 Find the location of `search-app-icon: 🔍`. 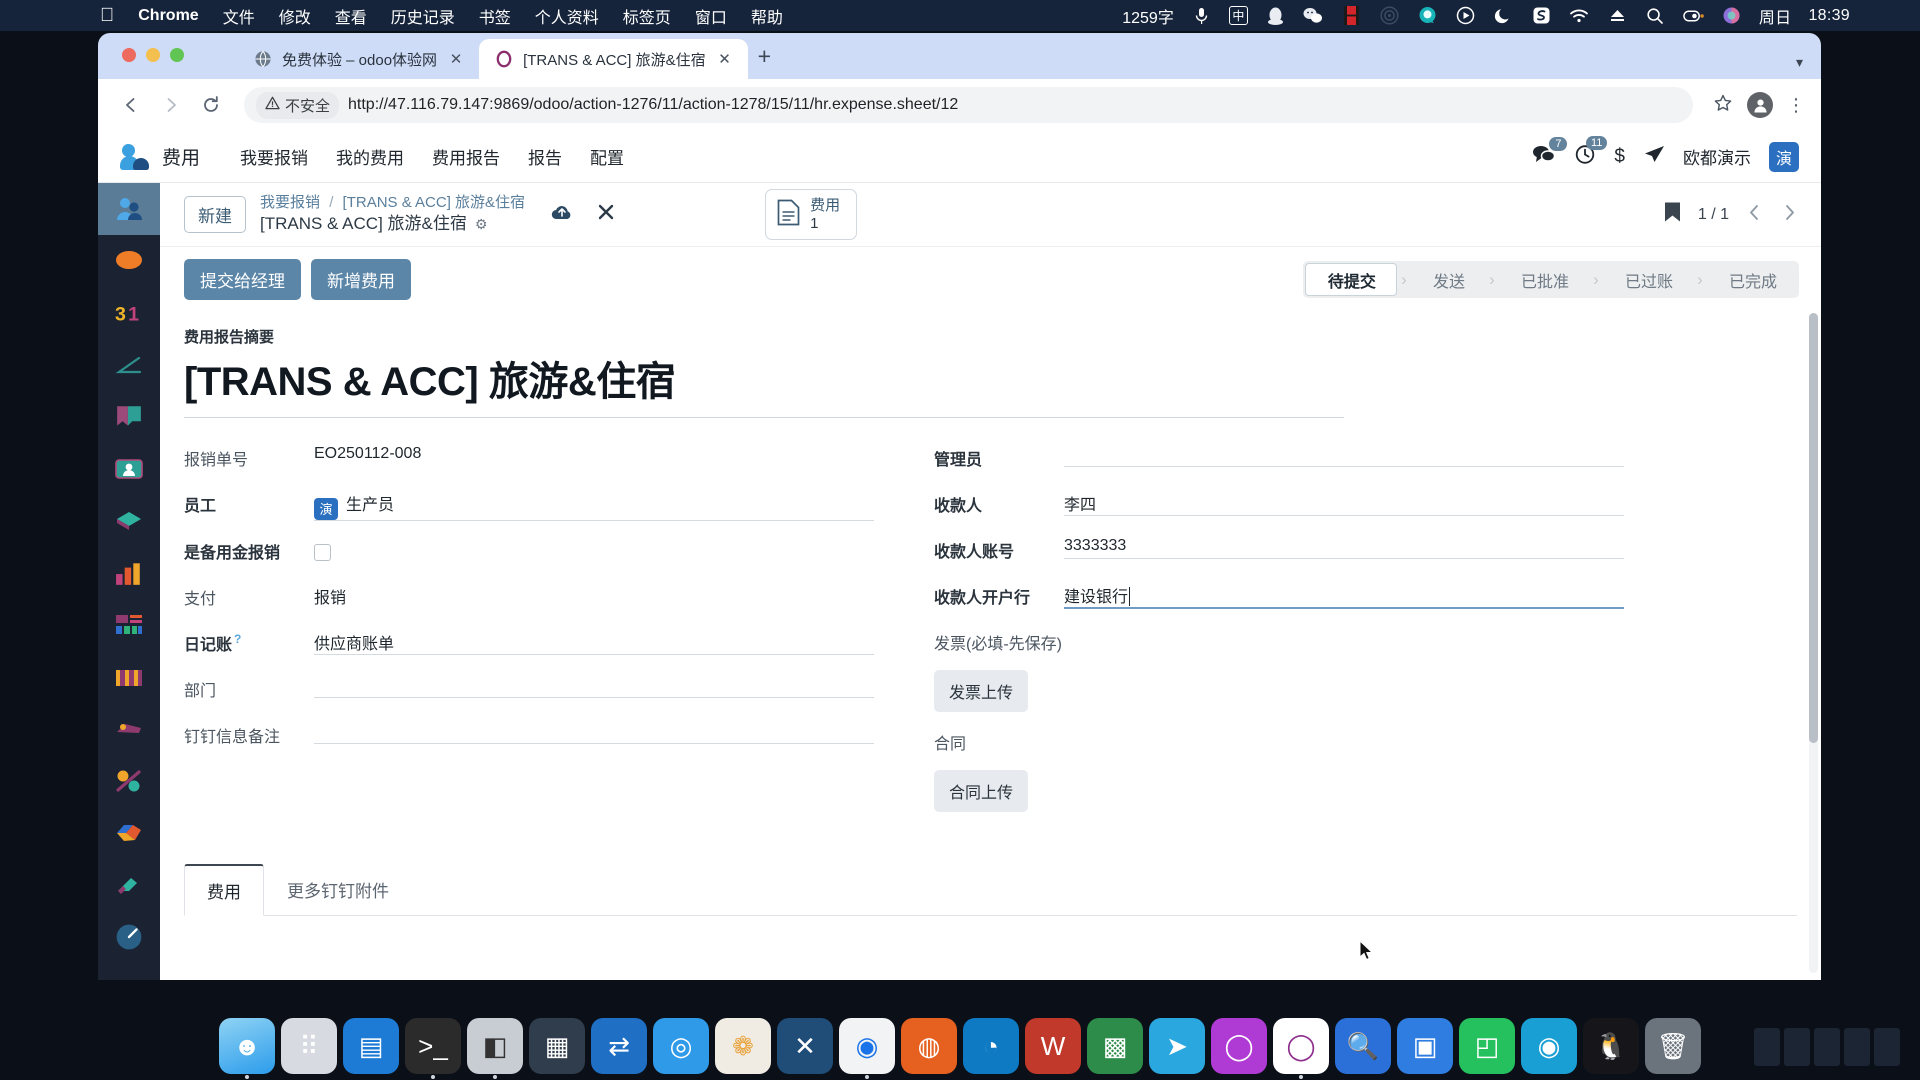

search-app-icon: 🔍 is located at coordinates (1363, 1046).